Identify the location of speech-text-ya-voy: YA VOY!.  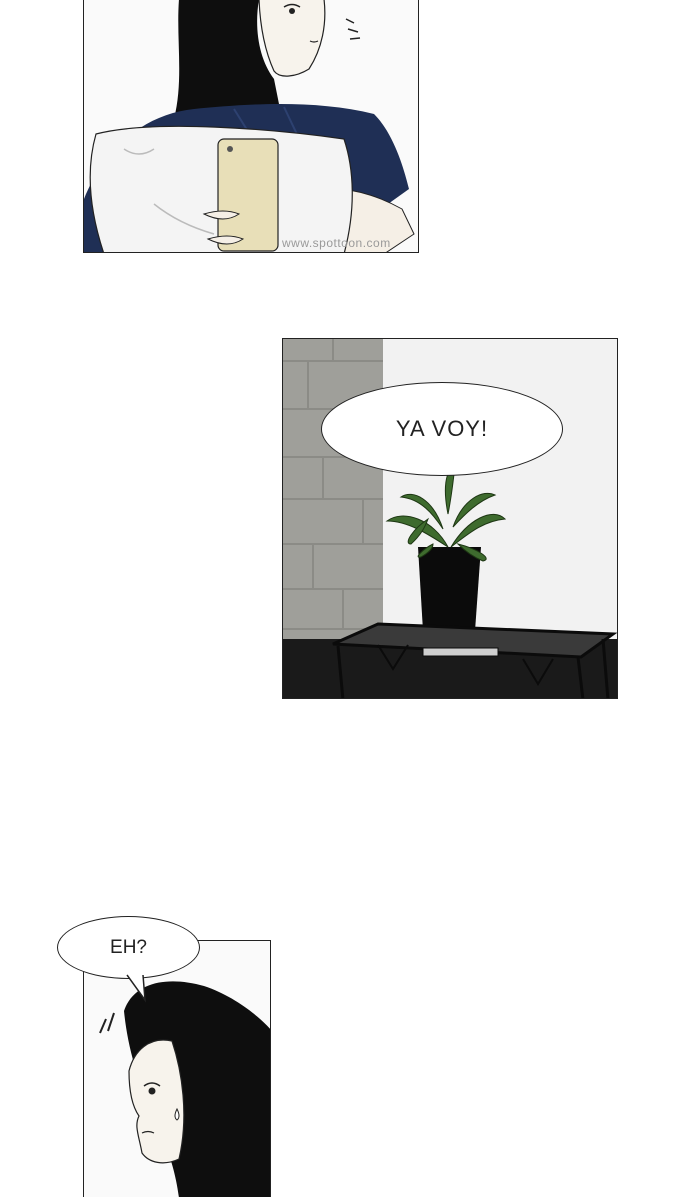
(442, 428).